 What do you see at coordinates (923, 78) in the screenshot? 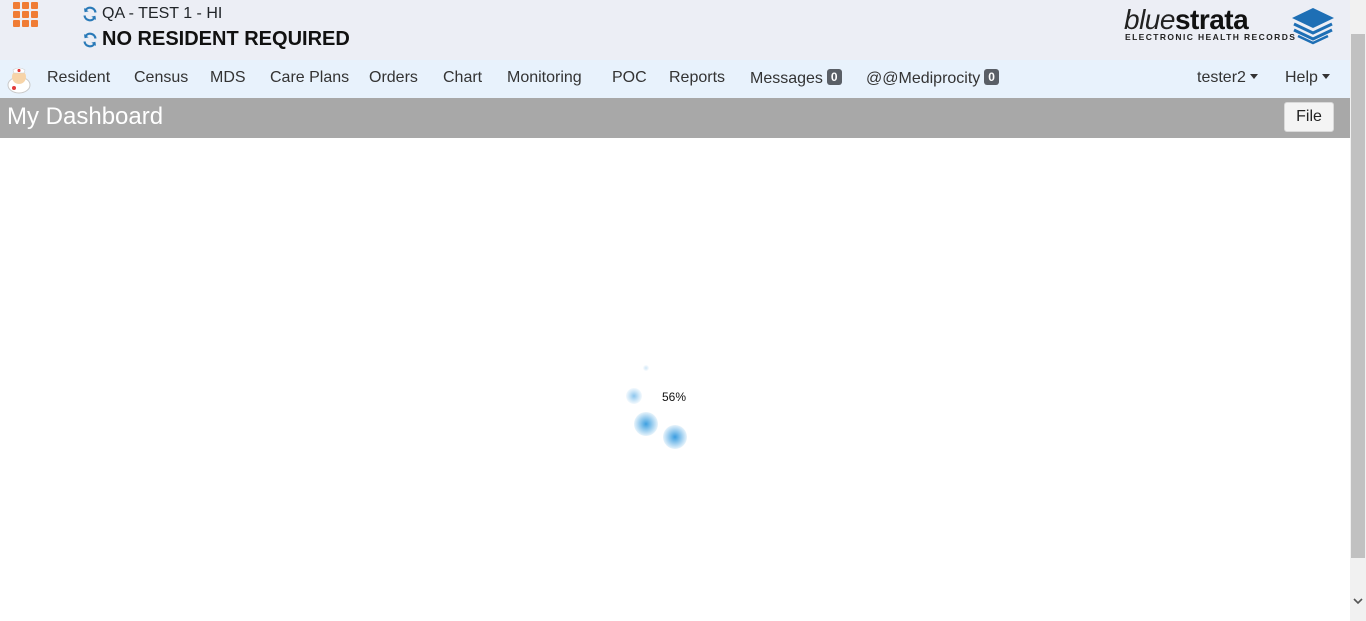
I see `nav-mediprocity-label: @@Mediprocity` at bounding box center [923, 78].